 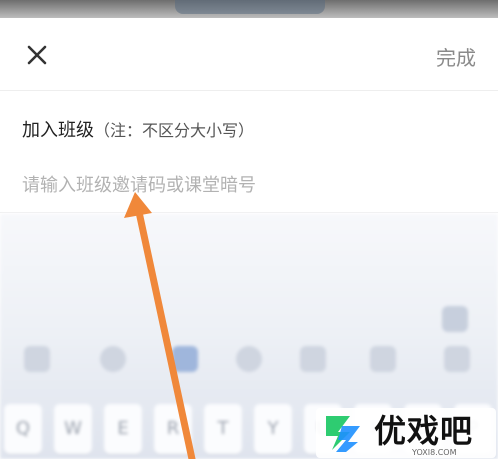 What do you see at coordinates (249, 212) in the screenshot?
I see `input-divider` at bounding box center [249, 212].